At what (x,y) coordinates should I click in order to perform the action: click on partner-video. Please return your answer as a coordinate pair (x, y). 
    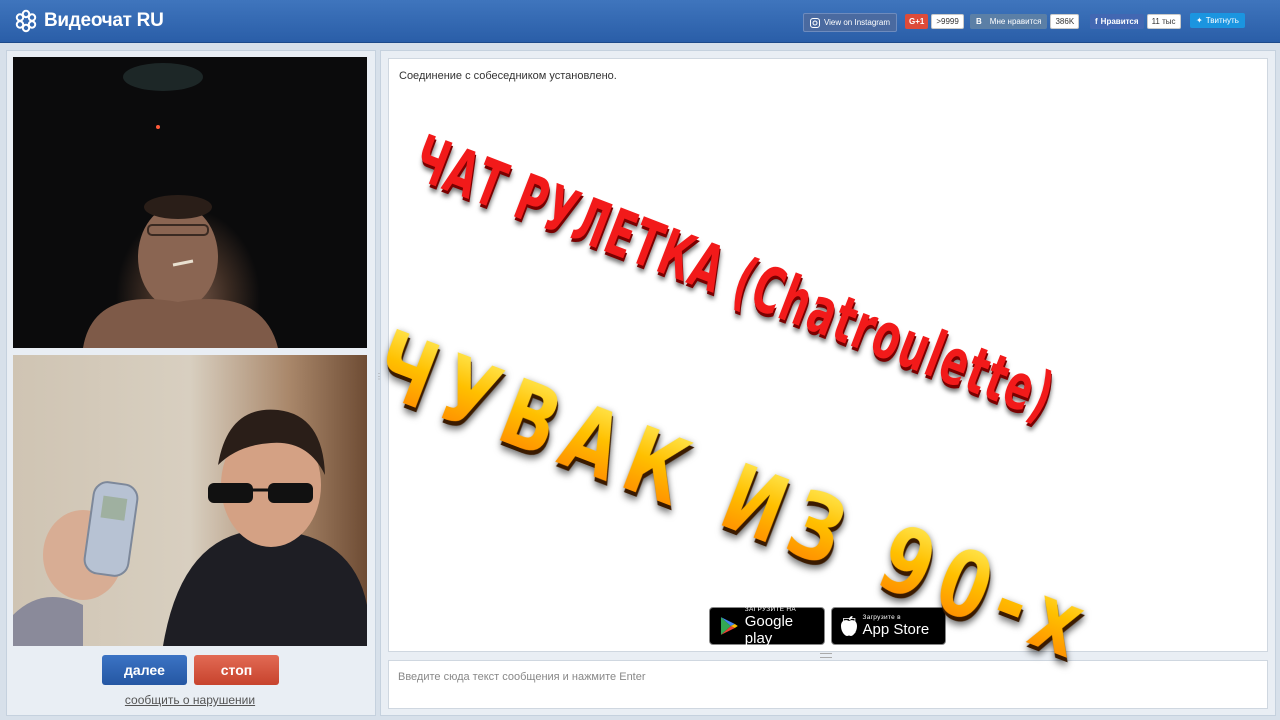
    Looking at the image, I should click on (190, 202).